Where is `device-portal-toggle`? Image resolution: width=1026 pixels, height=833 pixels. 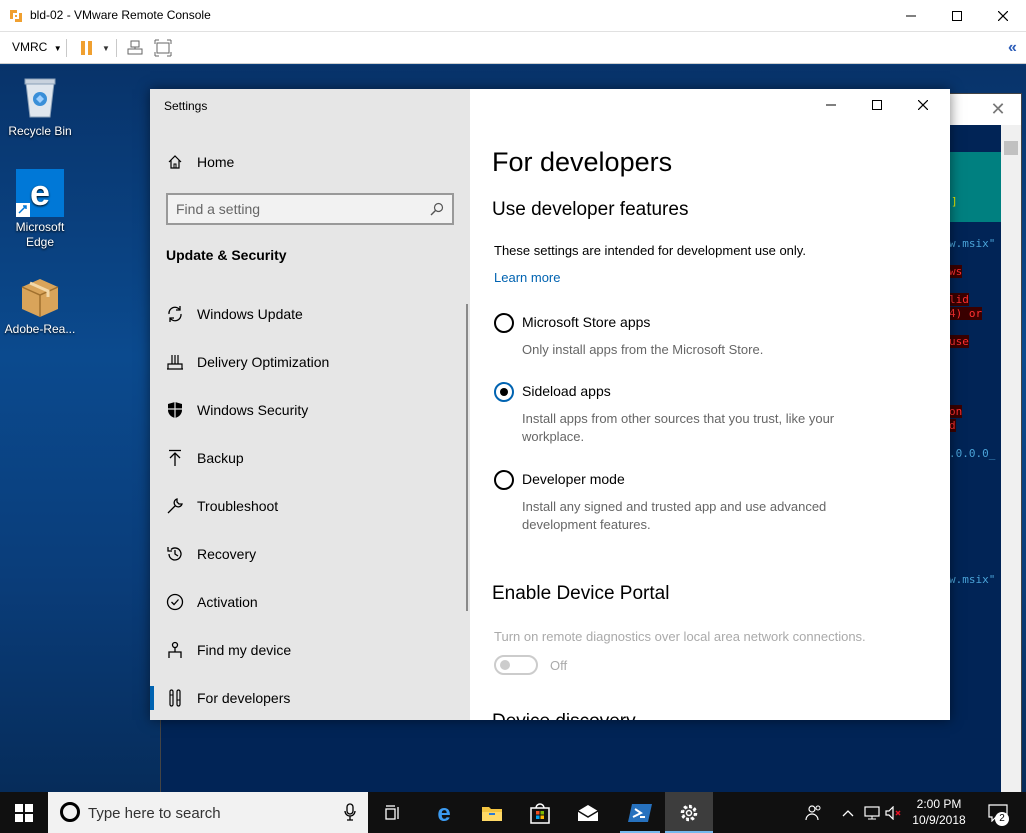 device-portal-toggle is located at coordinates (516, 665).